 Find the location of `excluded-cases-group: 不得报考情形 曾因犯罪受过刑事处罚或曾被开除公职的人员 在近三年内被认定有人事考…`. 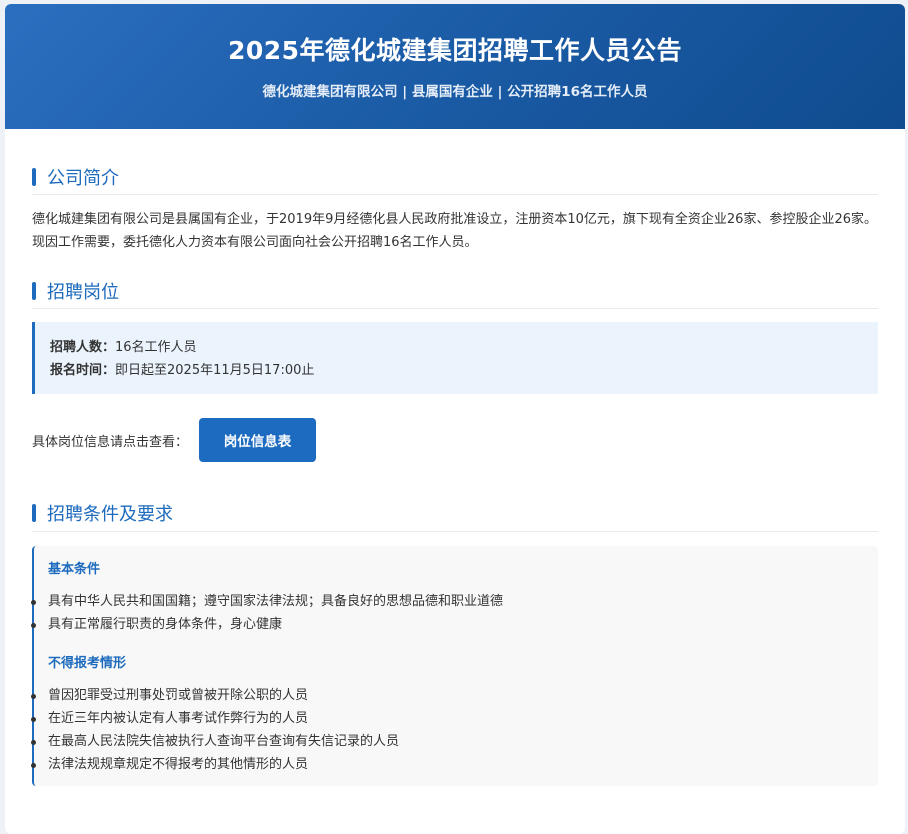

excluded-cases-group: 不得报考情形 曾因犯罪受过刑事处罚或曾被开除公职的人员 在近三年内被认定有人事考… is located at coordinates (447, 715).